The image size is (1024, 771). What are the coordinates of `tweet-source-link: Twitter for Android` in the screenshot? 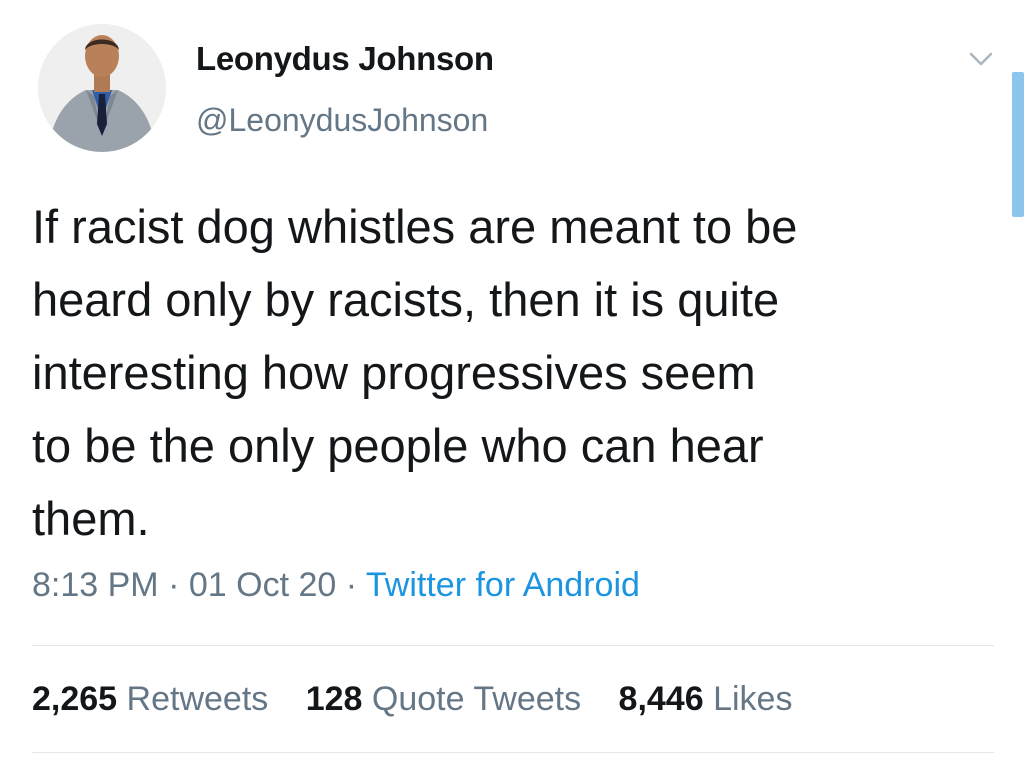 It's located at (503, 585).